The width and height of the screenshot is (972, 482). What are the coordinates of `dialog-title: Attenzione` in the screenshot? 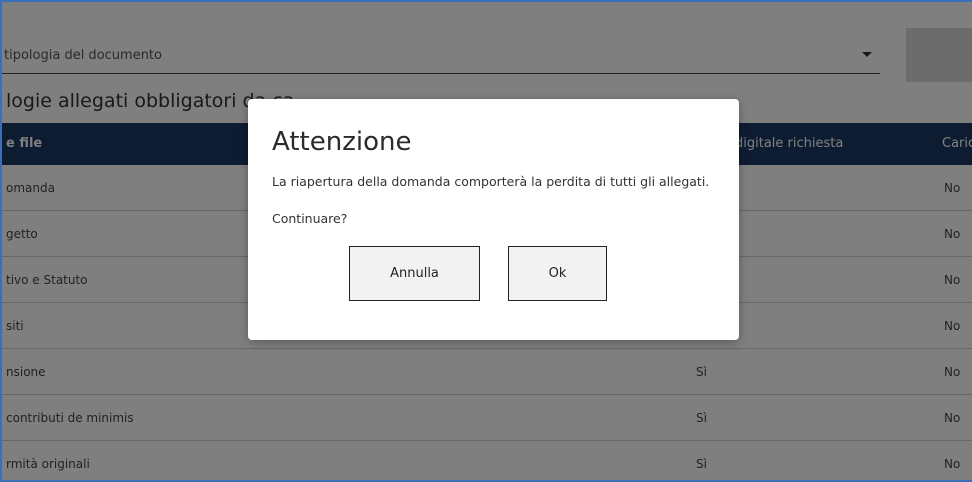 It's located at (342, 142).